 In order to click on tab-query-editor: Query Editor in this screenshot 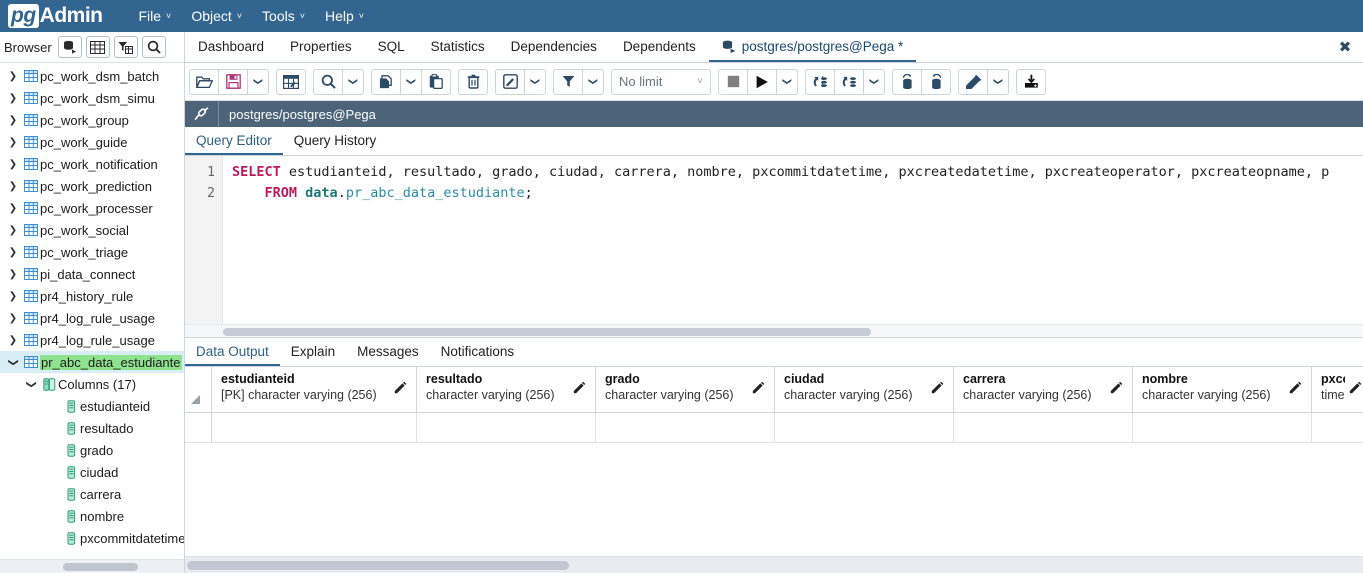, I will do `click(234, 141)`.